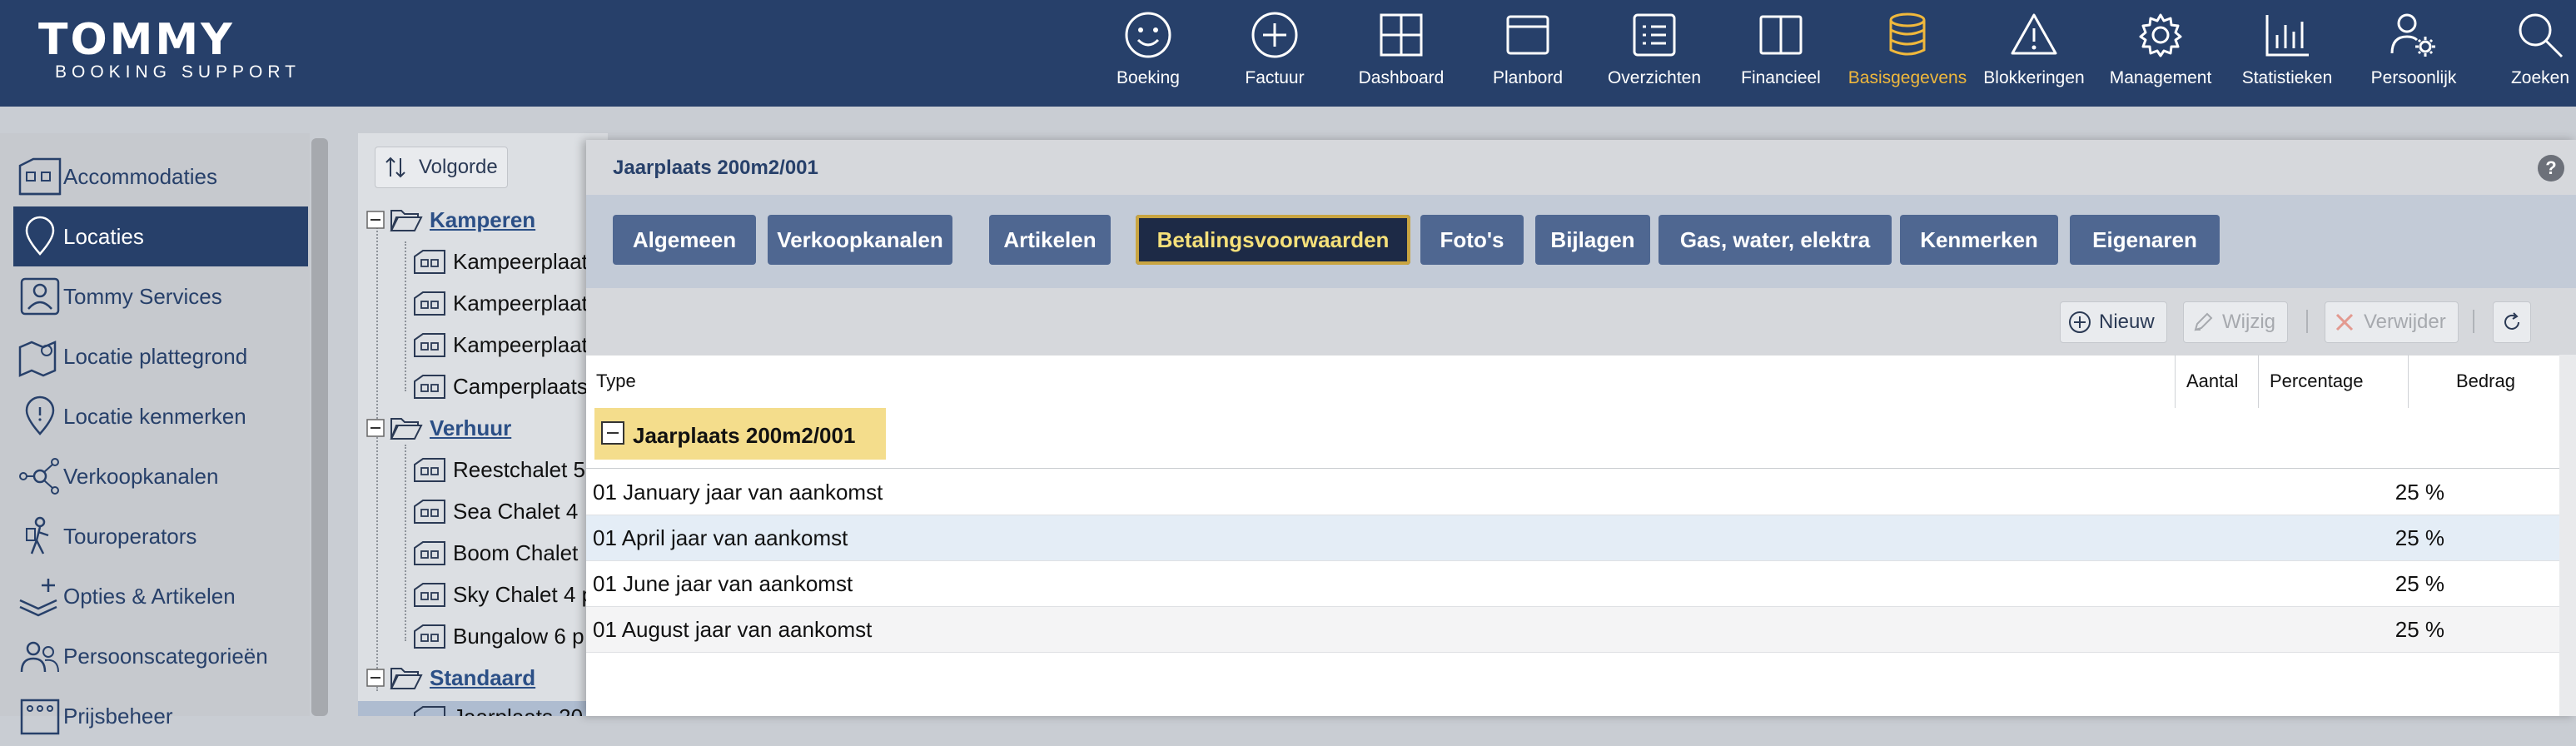 This screenshot has width=2576, height=746. I want to click on sidebar-item-verkoopkanalen: Verkoopkanalen, so click(160, 476).